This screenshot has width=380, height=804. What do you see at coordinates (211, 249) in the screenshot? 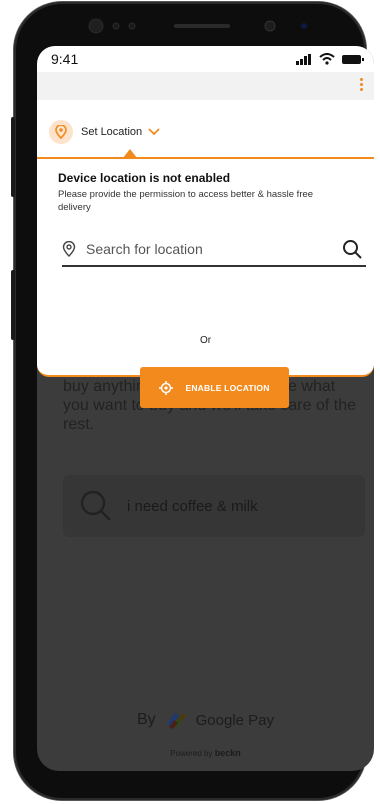
I see `location-search-input` at bounding box center [211, 249].